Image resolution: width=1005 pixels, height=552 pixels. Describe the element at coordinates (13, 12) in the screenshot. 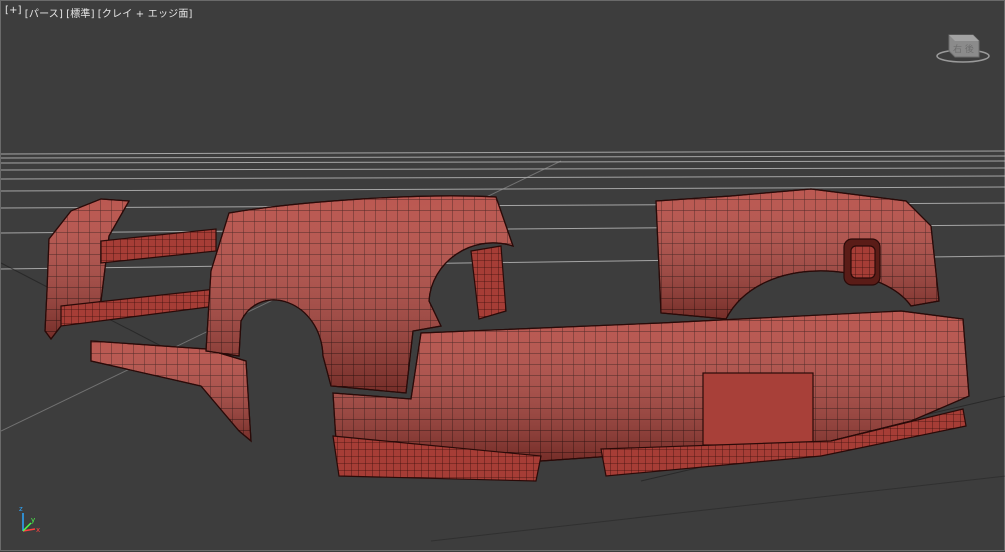

I see `viewport-plus-menu: [+]` at that location.